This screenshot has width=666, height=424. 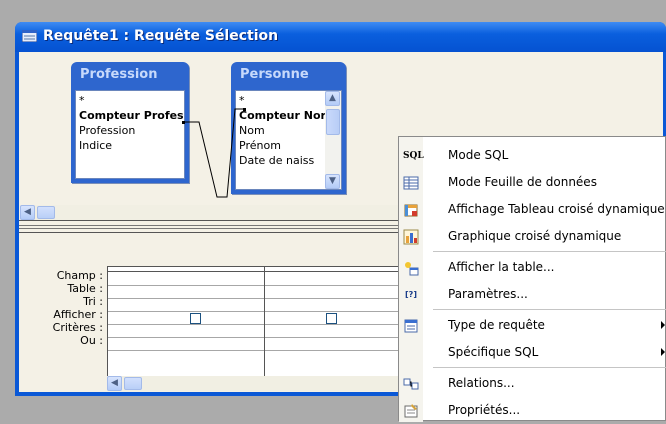 I want to click on datasheet-icon, so click(x=411, y=183).